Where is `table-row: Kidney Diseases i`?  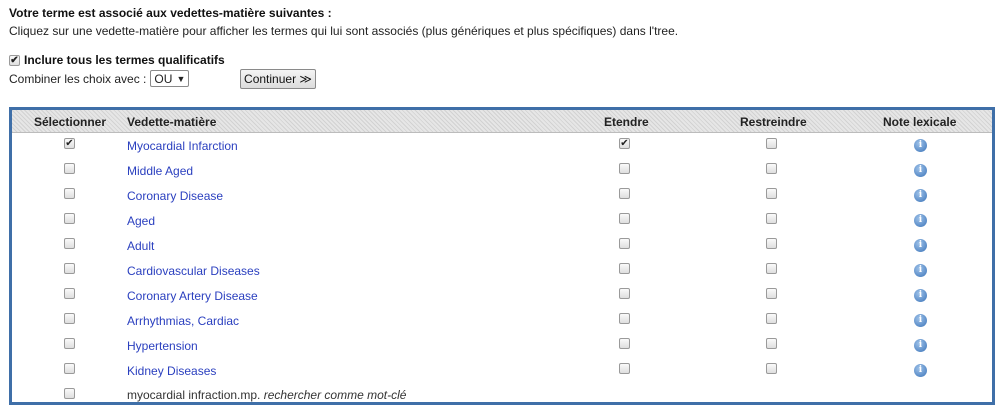
table-row: Kidney Diseases i is located at coordinates (502, 371).